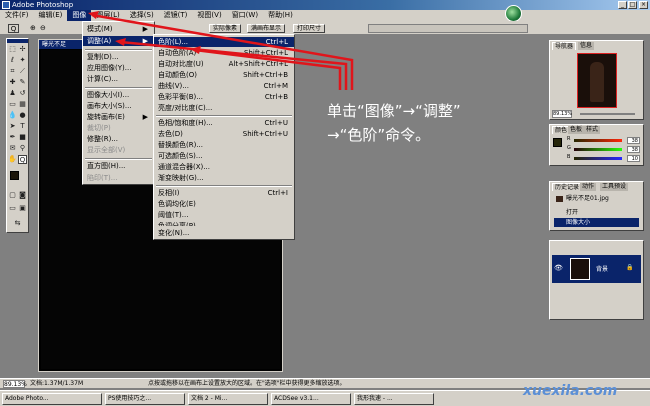 Image resolution: width=650 pixels, height=406 pixels. Describe the element at coordinates (442, 123) in the screenshot. I see `instruction-annotation: 单击“图像”→“调整” →“色阶”命令。` at that location.